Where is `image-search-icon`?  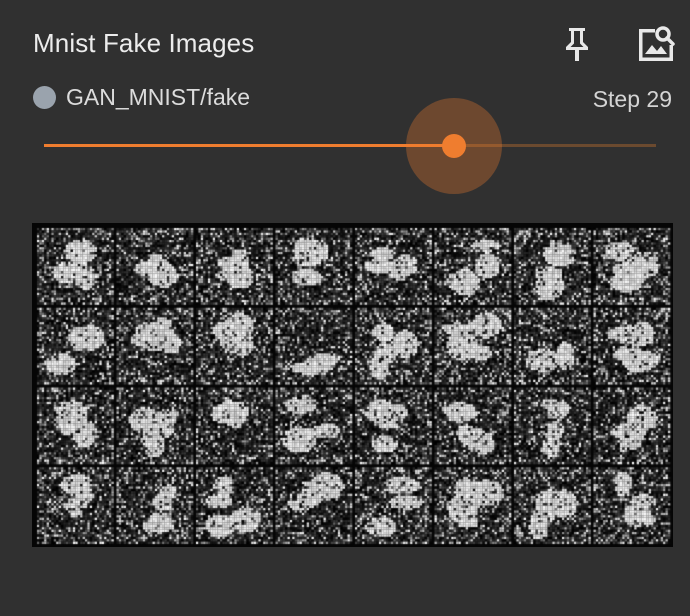 image-search-icon is located at coordinates (657, 43).